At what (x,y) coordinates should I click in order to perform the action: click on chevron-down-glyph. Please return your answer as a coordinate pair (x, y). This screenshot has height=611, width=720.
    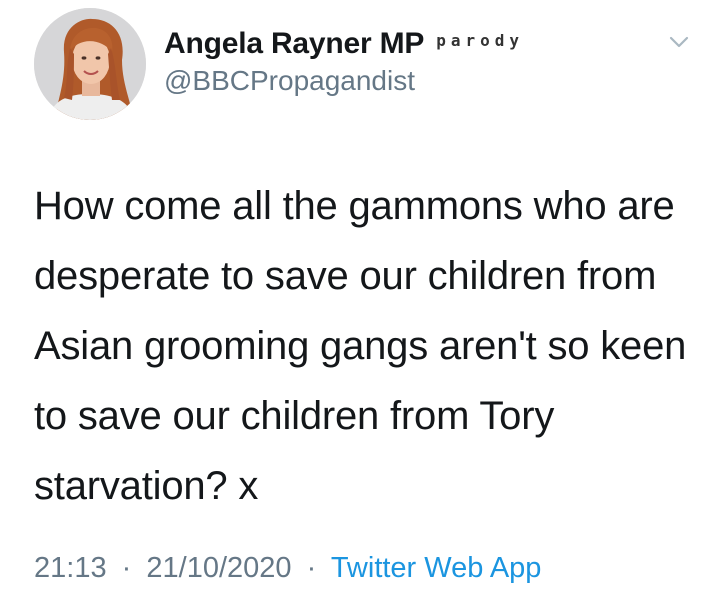
    Looking at the image, I should click on (679, 42).